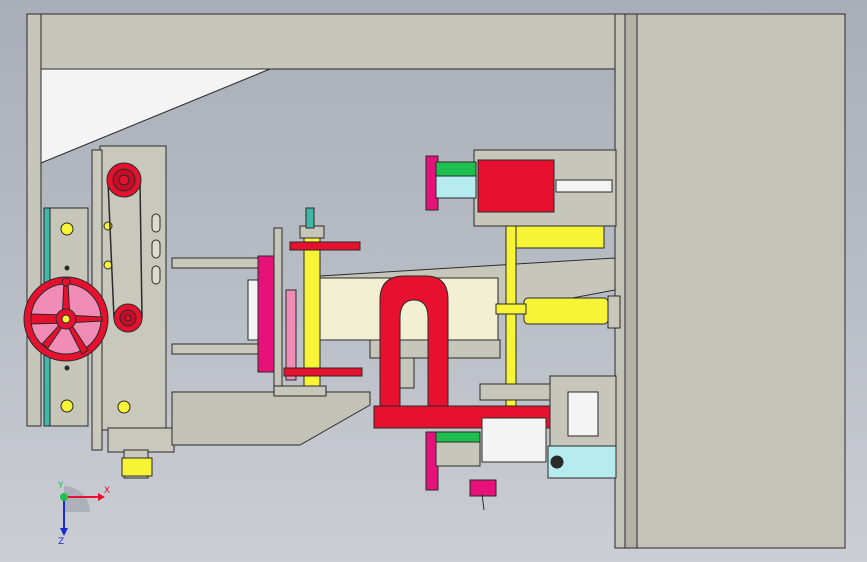 The height and width of the screenshot is (562, 867). What do you see at coordinates (107, 491) in the screenshot?
I see `triad-x-label: X` at bounding box center [107, 491].